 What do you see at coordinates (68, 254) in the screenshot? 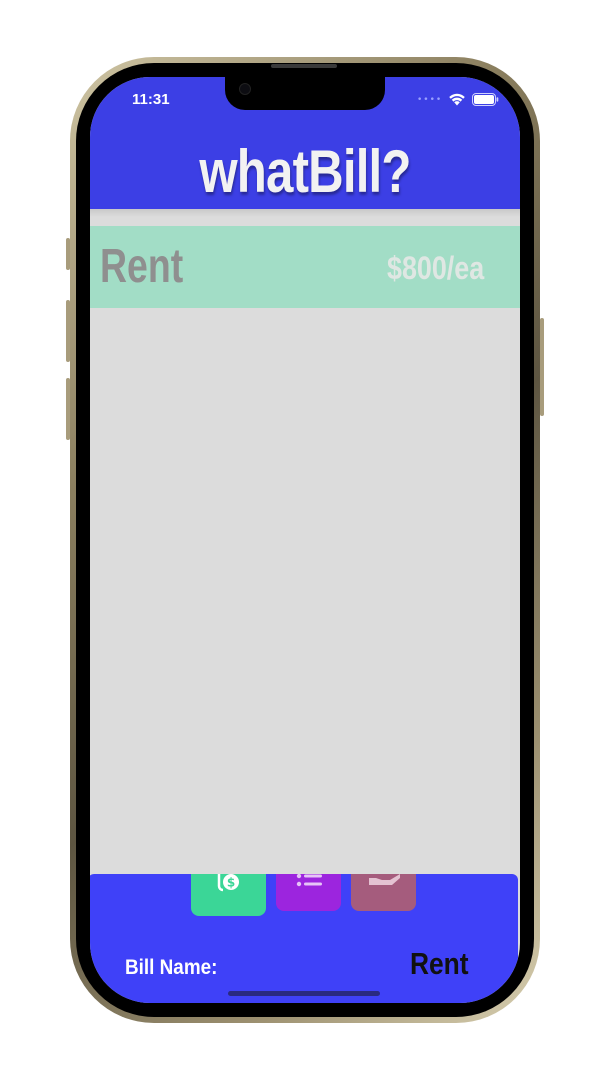
I see `silent-switch` at bounding box center [68, 254].